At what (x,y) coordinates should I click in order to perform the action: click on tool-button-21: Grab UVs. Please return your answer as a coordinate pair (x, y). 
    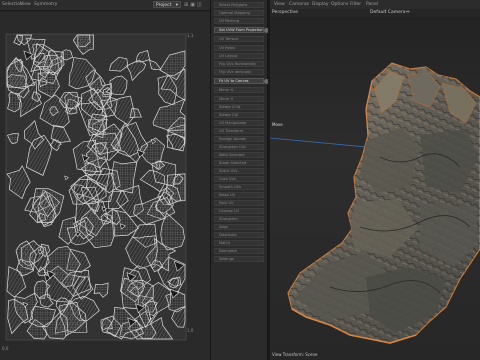
    Looking at the image, I should click on (239, 179).